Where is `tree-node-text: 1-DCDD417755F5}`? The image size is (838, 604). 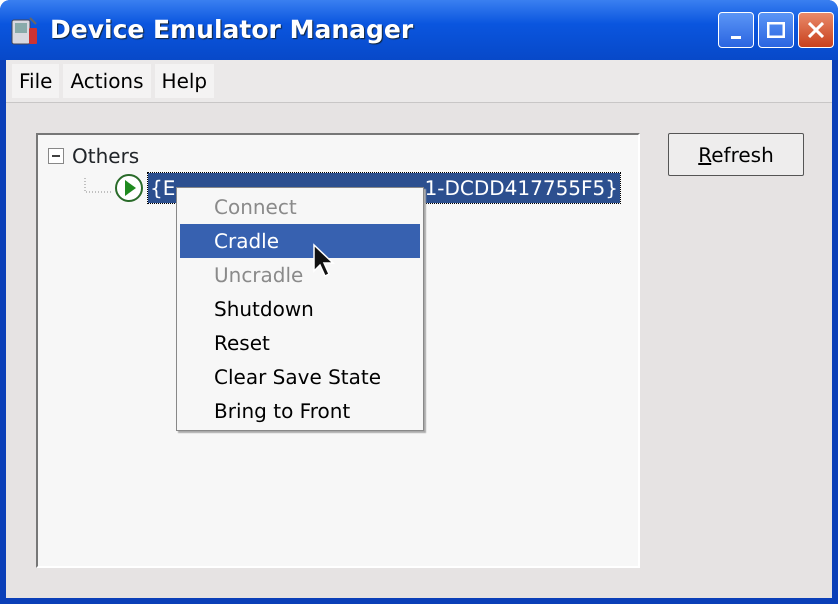 tree-node-text: 1-DCDD417755F5} is located at coordinates (521, 188).